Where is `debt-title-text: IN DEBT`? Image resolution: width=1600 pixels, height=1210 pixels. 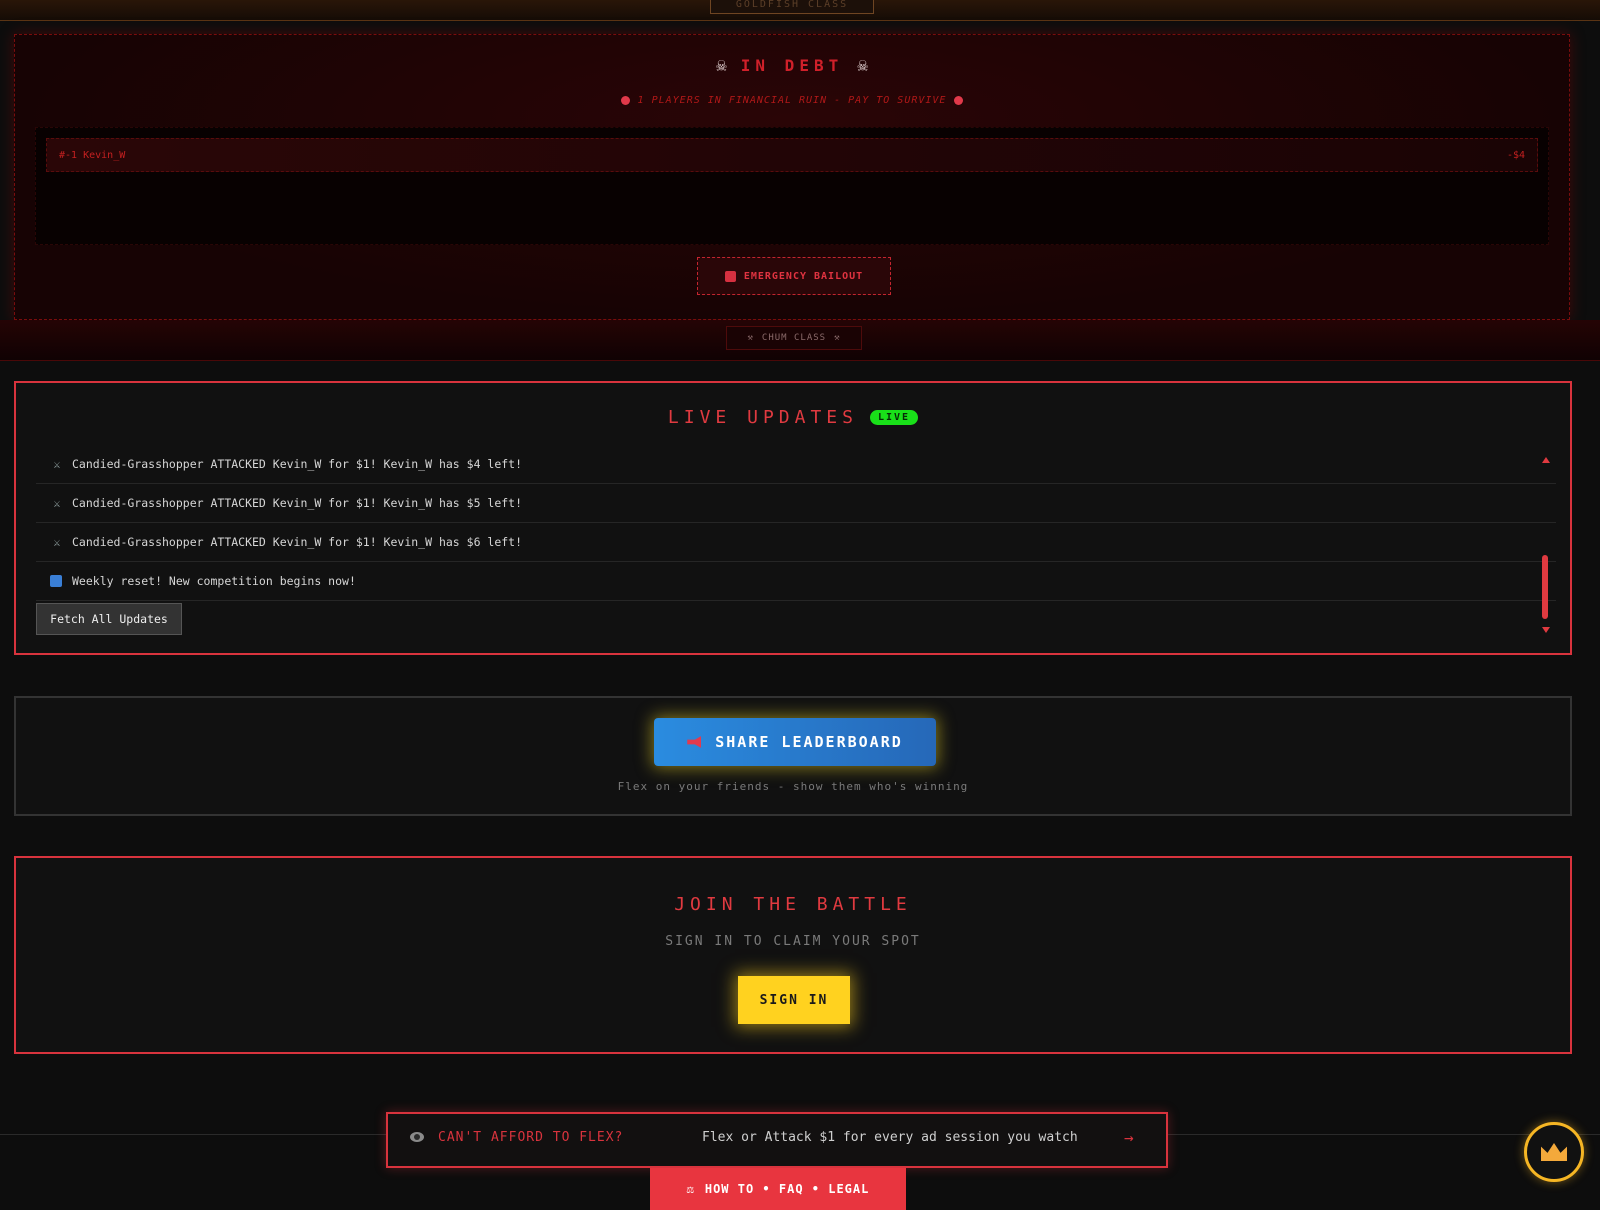 debt-title-text: IN DEBT is located at coordinates (792, 65).